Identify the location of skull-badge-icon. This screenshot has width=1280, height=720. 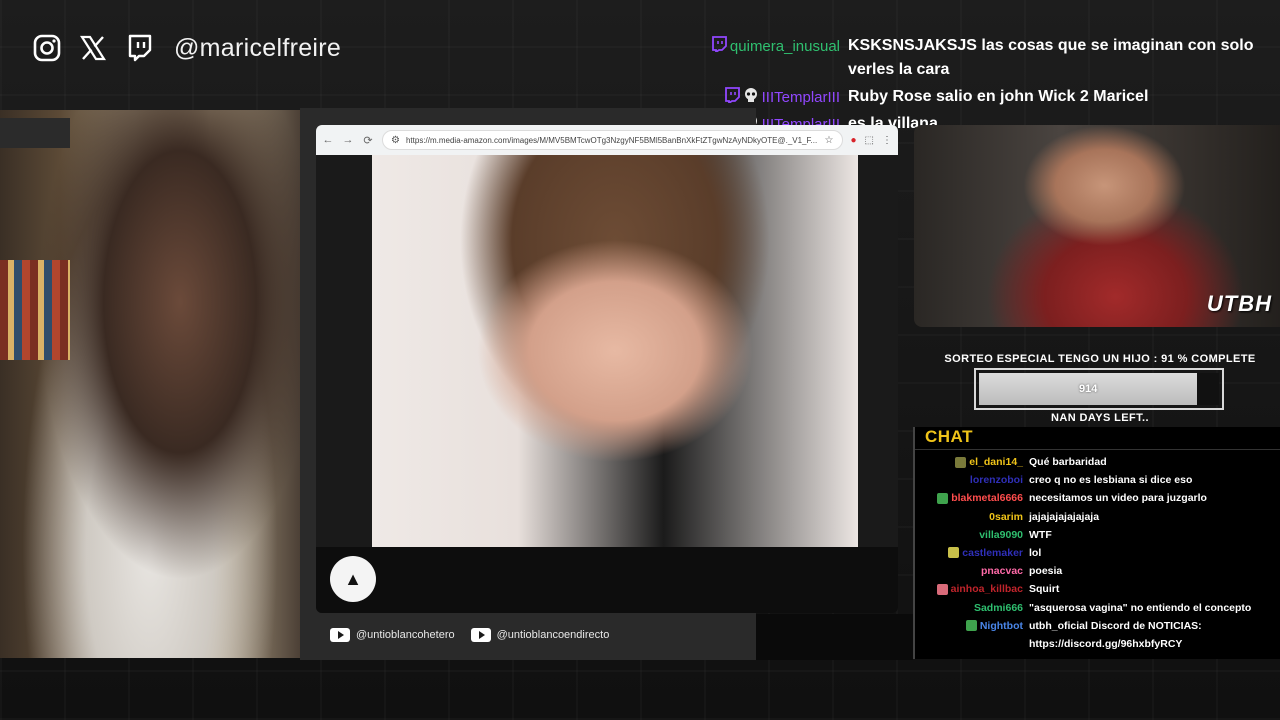
(751, 97).